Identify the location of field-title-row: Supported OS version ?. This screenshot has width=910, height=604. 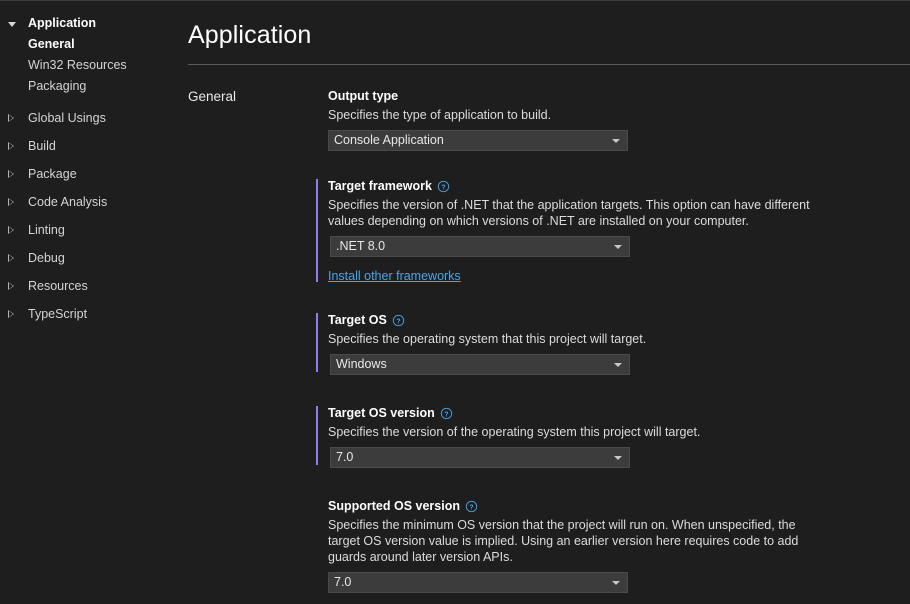
(619, 506).